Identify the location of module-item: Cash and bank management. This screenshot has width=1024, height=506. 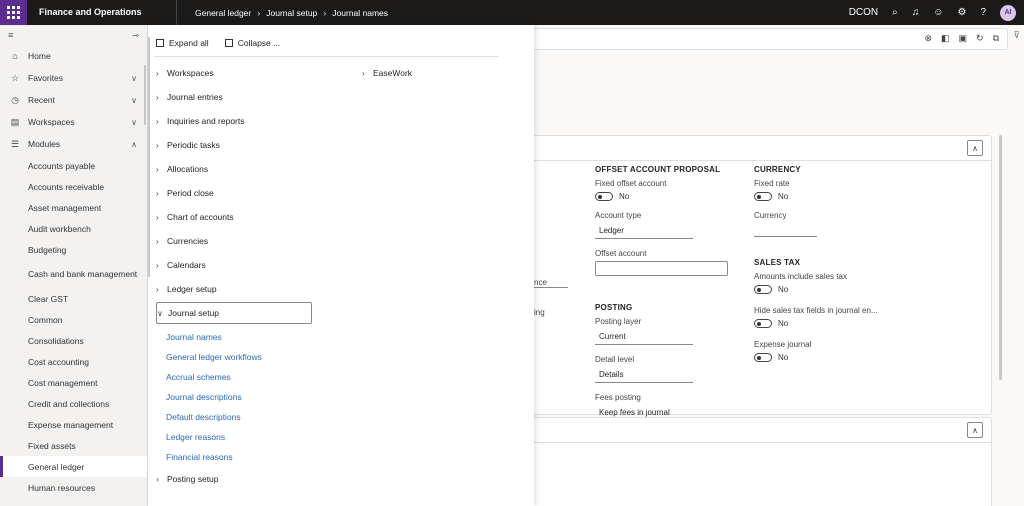
(73, 274).